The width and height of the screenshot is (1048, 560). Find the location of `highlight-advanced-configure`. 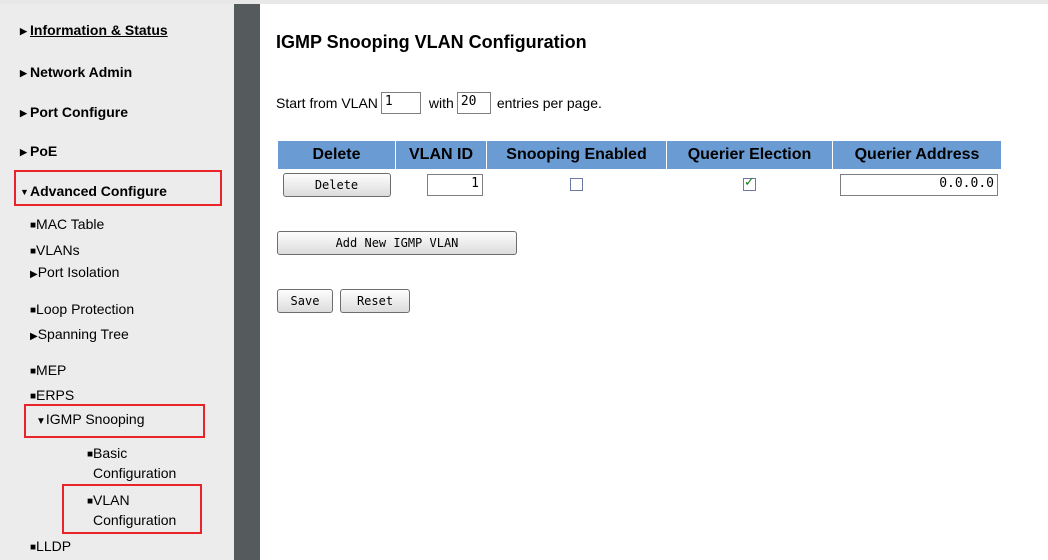

highlight-advanced-configure is located at coordinates (118, 188).